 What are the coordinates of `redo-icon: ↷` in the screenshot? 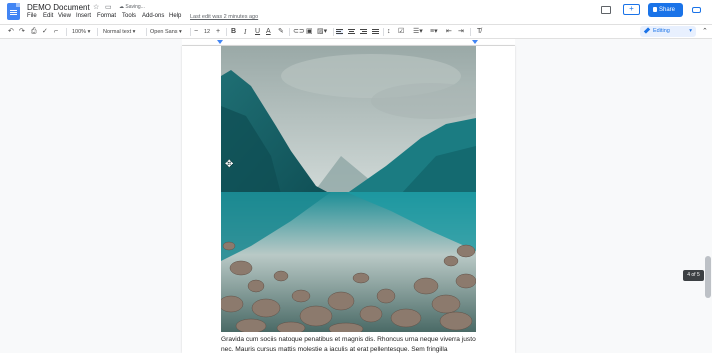 It's located at (22, 32).